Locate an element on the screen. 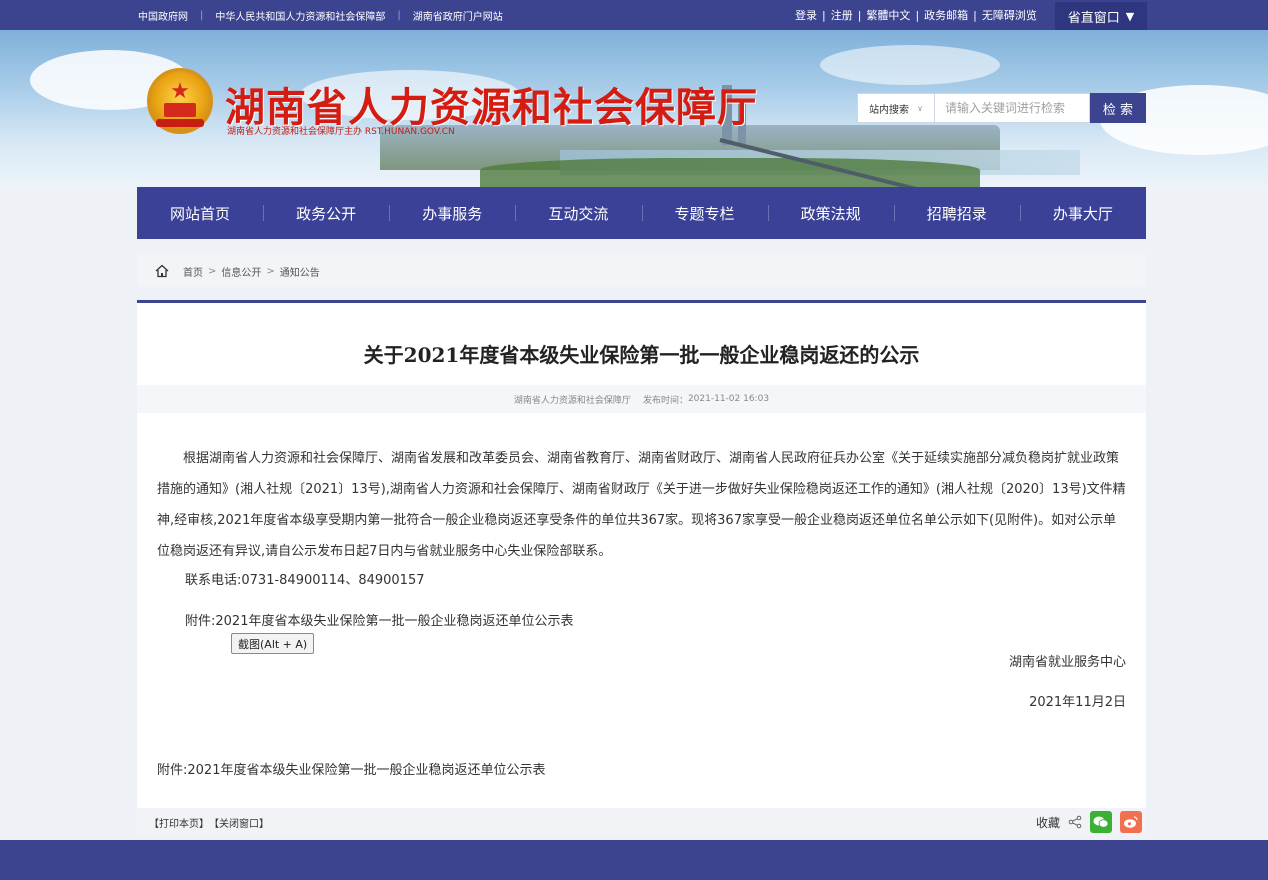  weibo-icon is located at coordinates (1131, 822).